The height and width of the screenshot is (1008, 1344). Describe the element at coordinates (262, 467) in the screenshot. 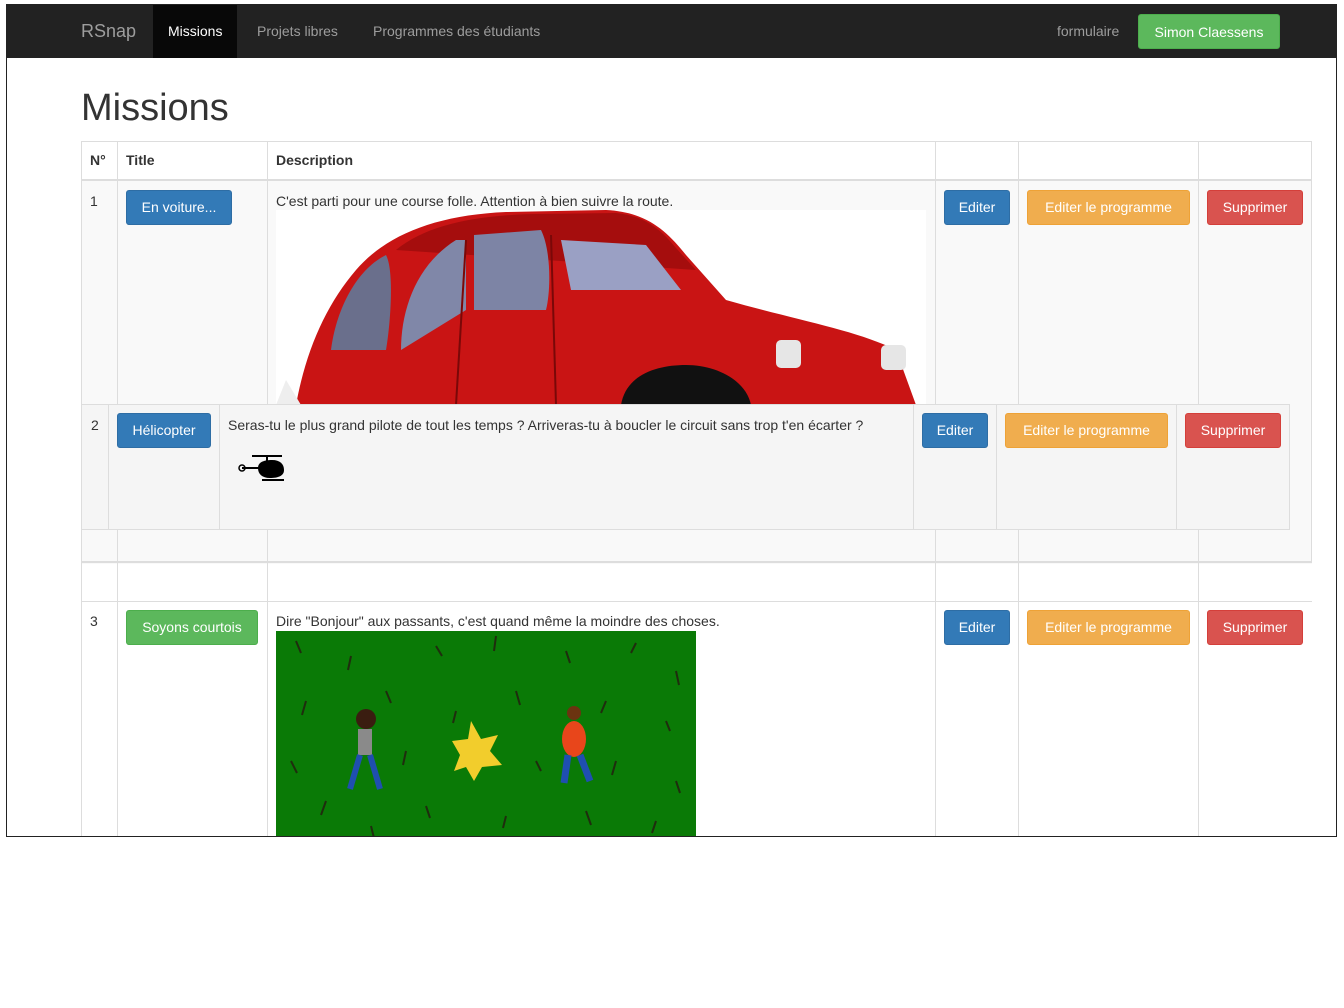

I see `helicopter-icon` at that location.